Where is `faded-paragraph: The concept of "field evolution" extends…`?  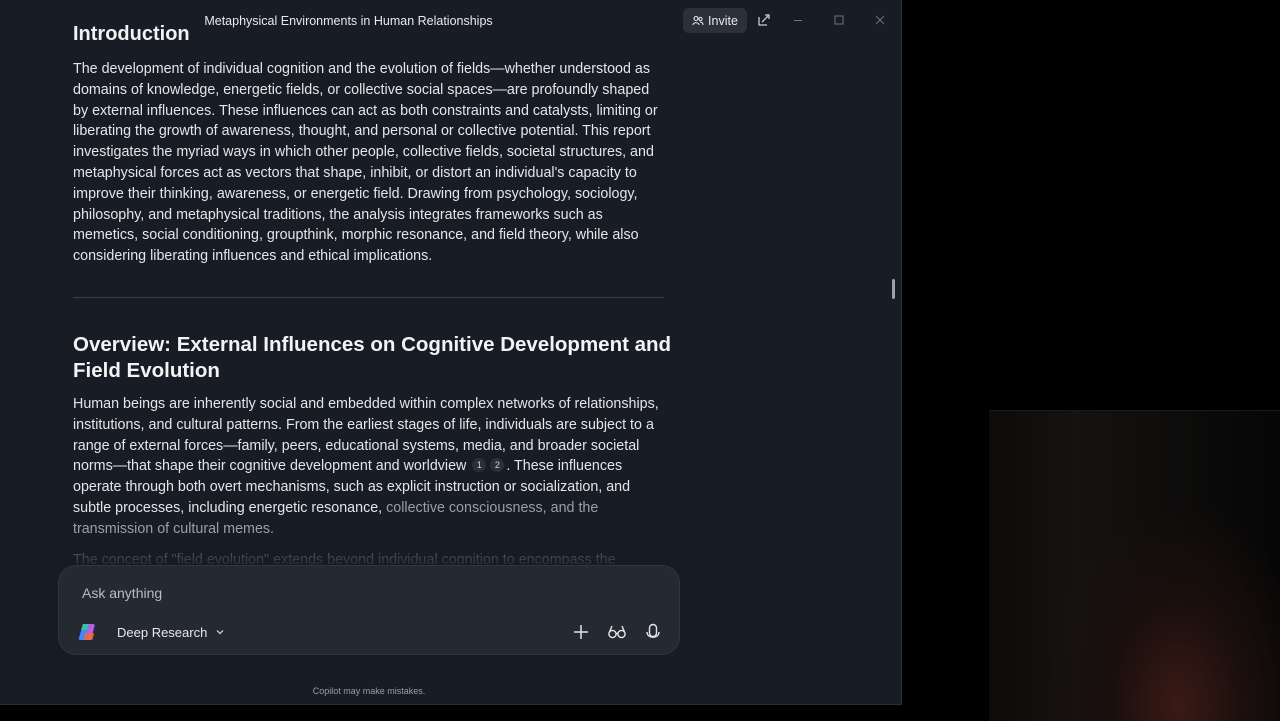 faded-paragraph: The concept of "field evolution" extends… is located at coordinates (344, 558).